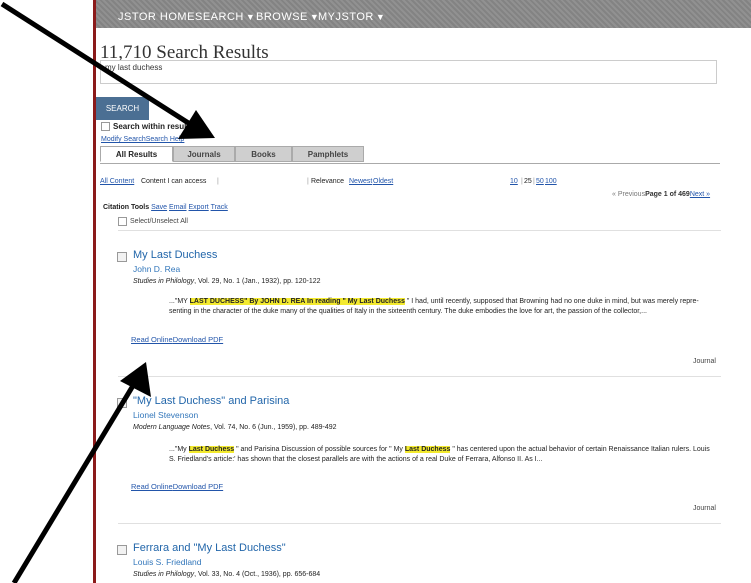  I want to click on save-link: Save, so click(159, 207).